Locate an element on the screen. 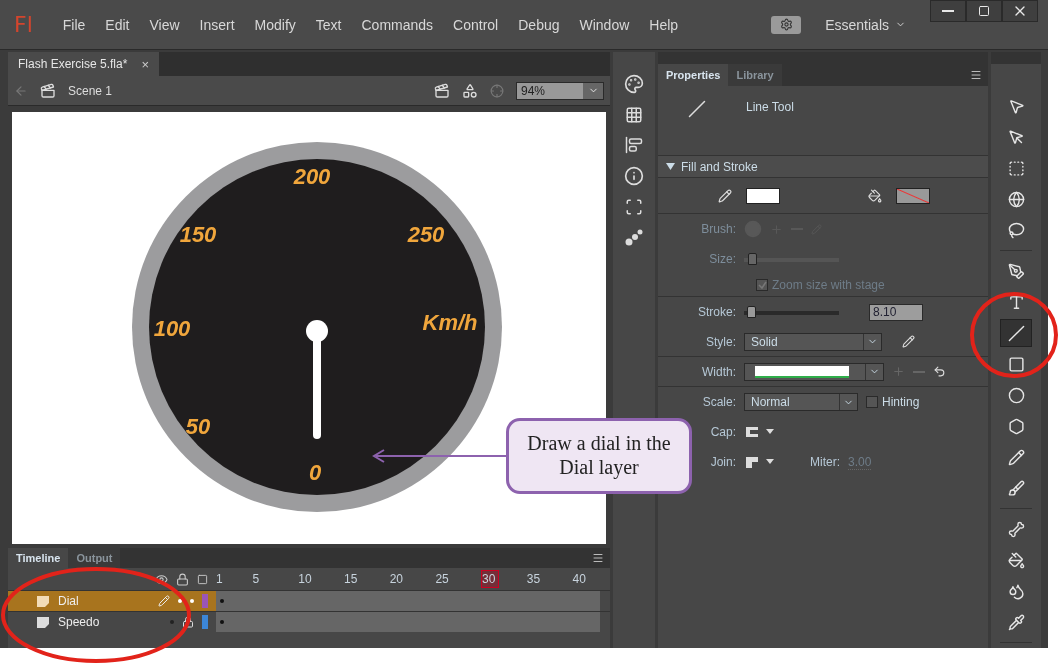 This screenshot has width=1060, height=664. size-label: Size: is located at coordinates (722, 259).